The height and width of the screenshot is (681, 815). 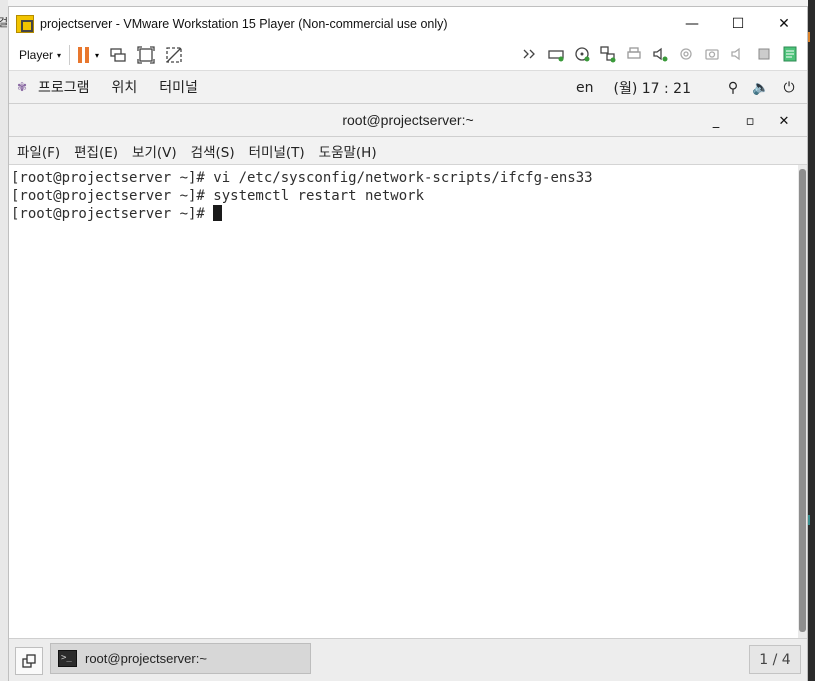 I want to click on menu-terminal: 터미널(T), so click(x=277, y=151).